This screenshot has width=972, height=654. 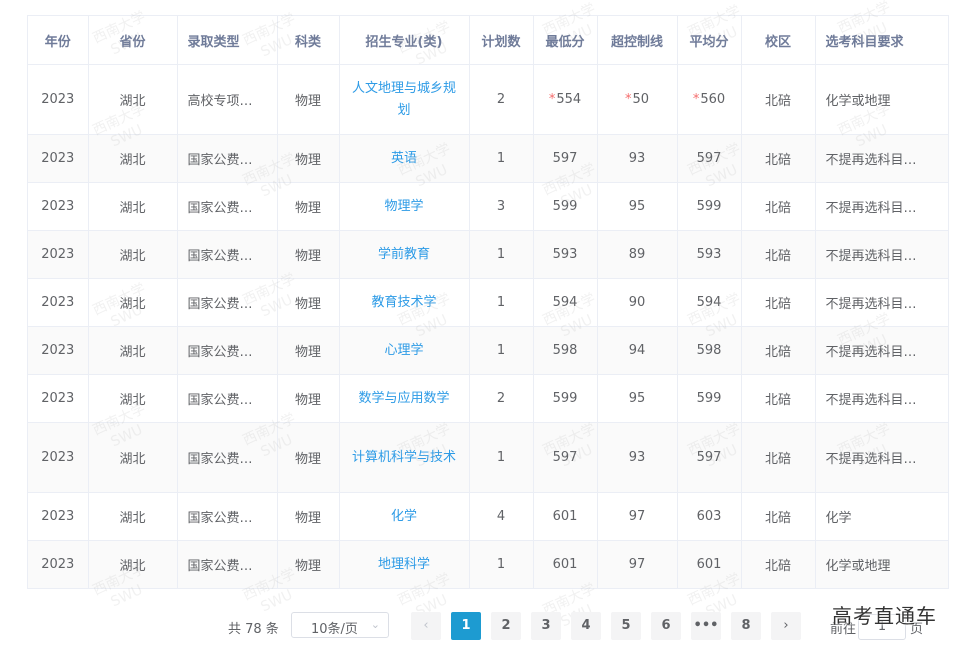 I want to click on page-button-1: 1, so click(x=466, y=626).